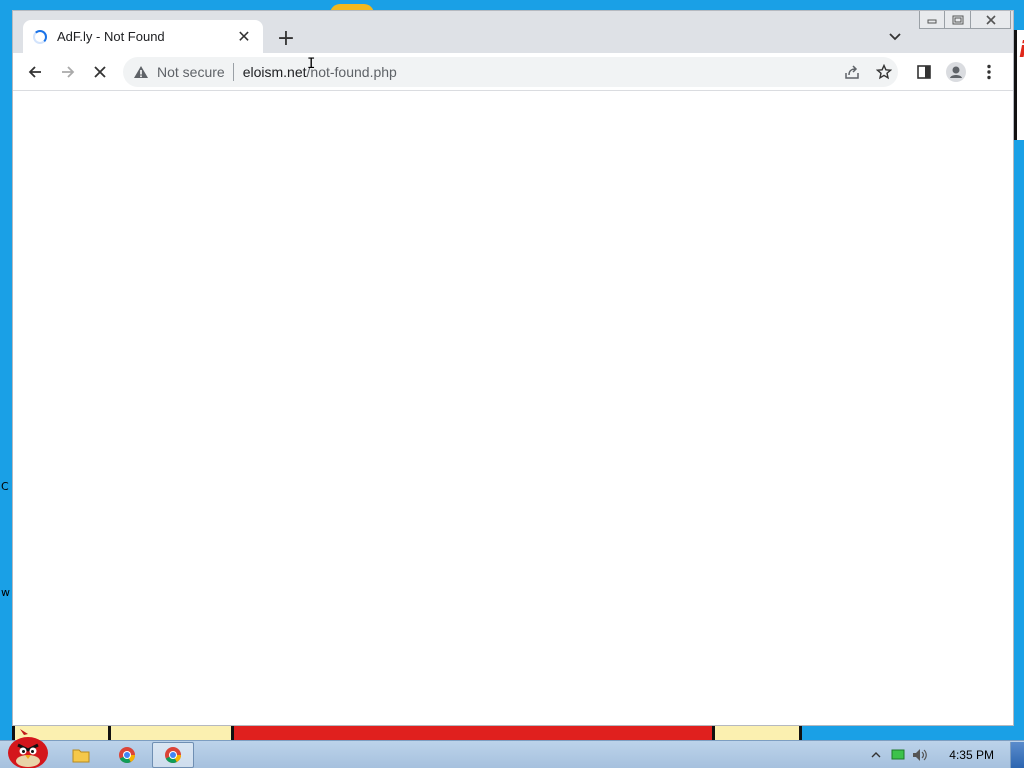  I want to click on address-bar: Not secure eloism.net/not-found.php, so click(510, 72).